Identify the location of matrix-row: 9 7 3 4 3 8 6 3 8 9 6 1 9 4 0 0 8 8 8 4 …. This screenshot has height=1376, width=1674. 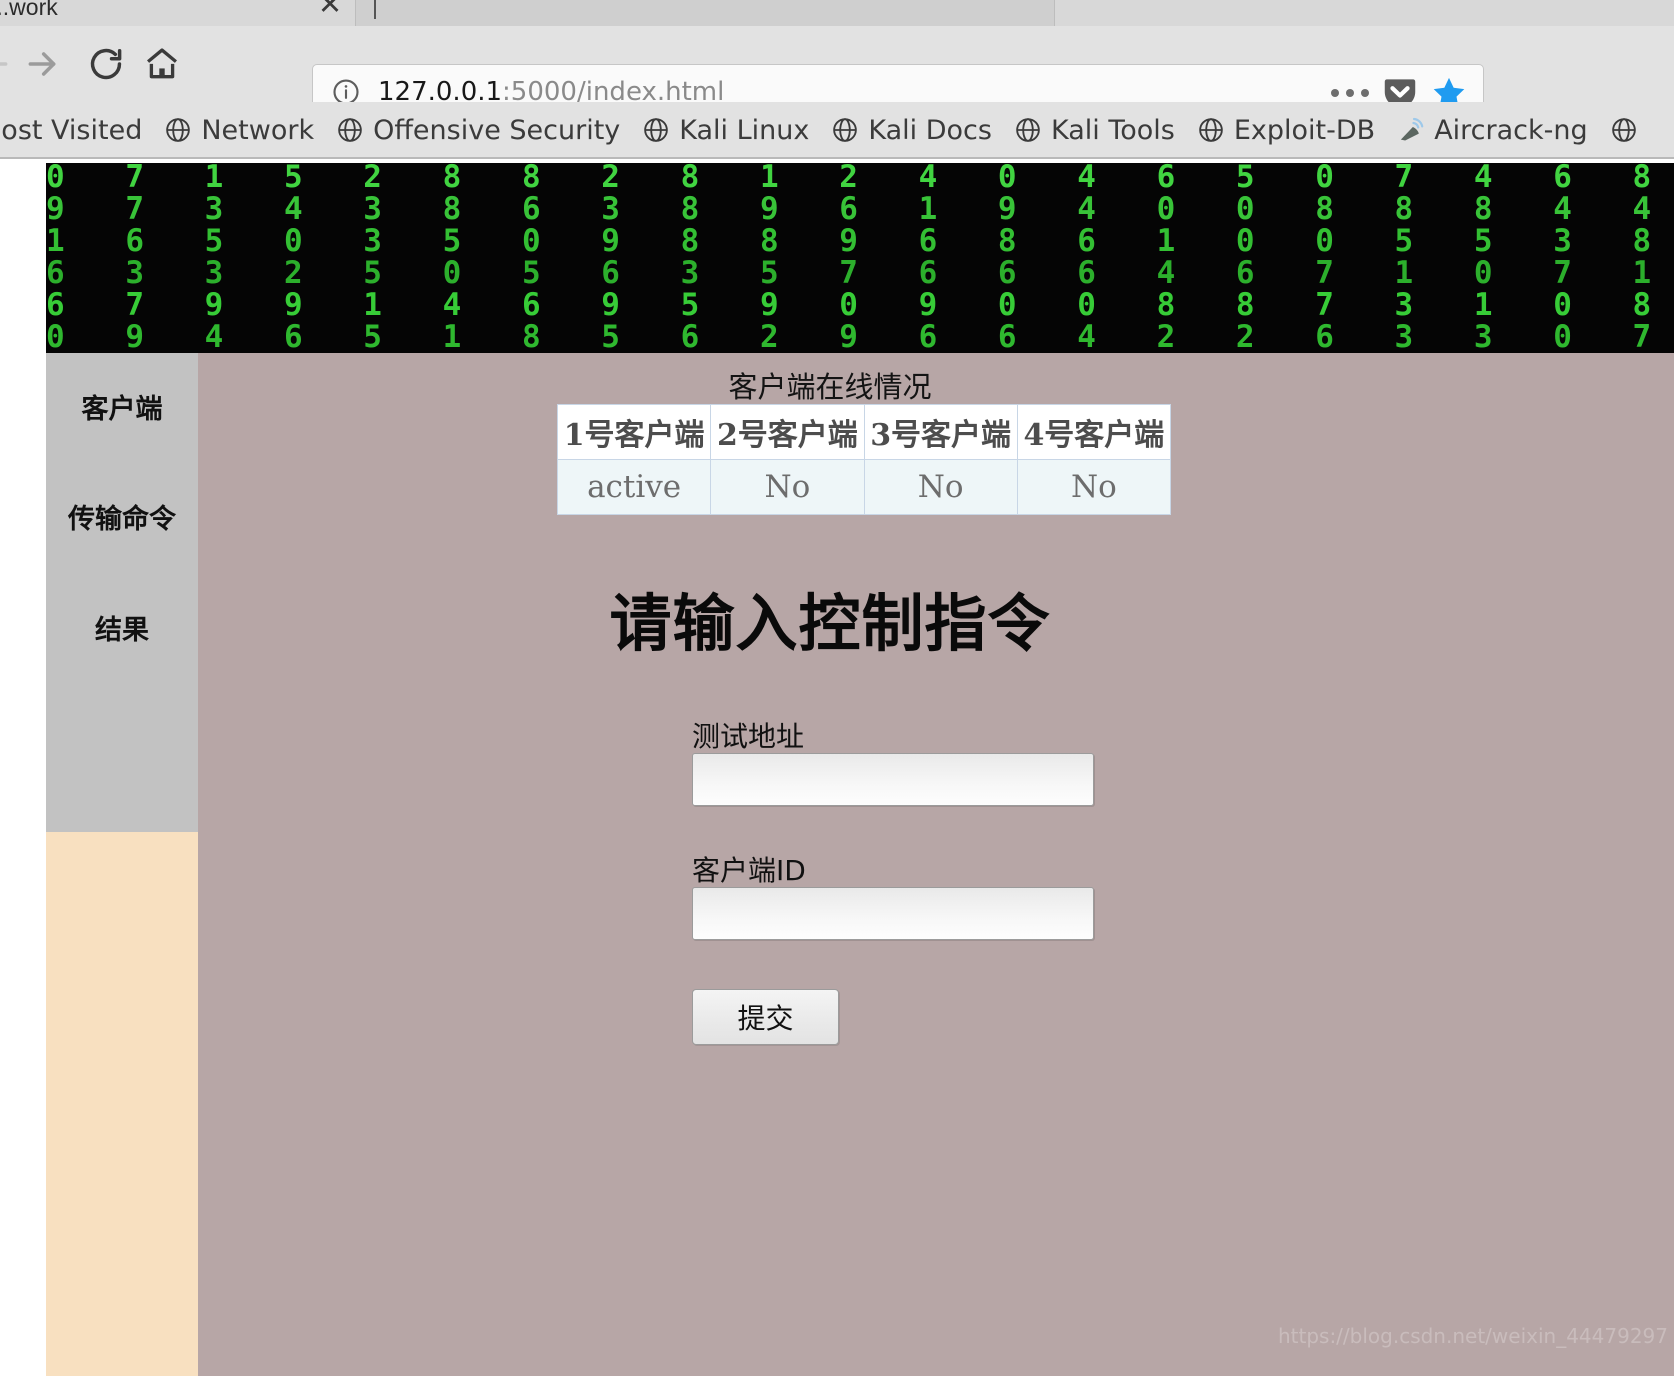
(860, 209).